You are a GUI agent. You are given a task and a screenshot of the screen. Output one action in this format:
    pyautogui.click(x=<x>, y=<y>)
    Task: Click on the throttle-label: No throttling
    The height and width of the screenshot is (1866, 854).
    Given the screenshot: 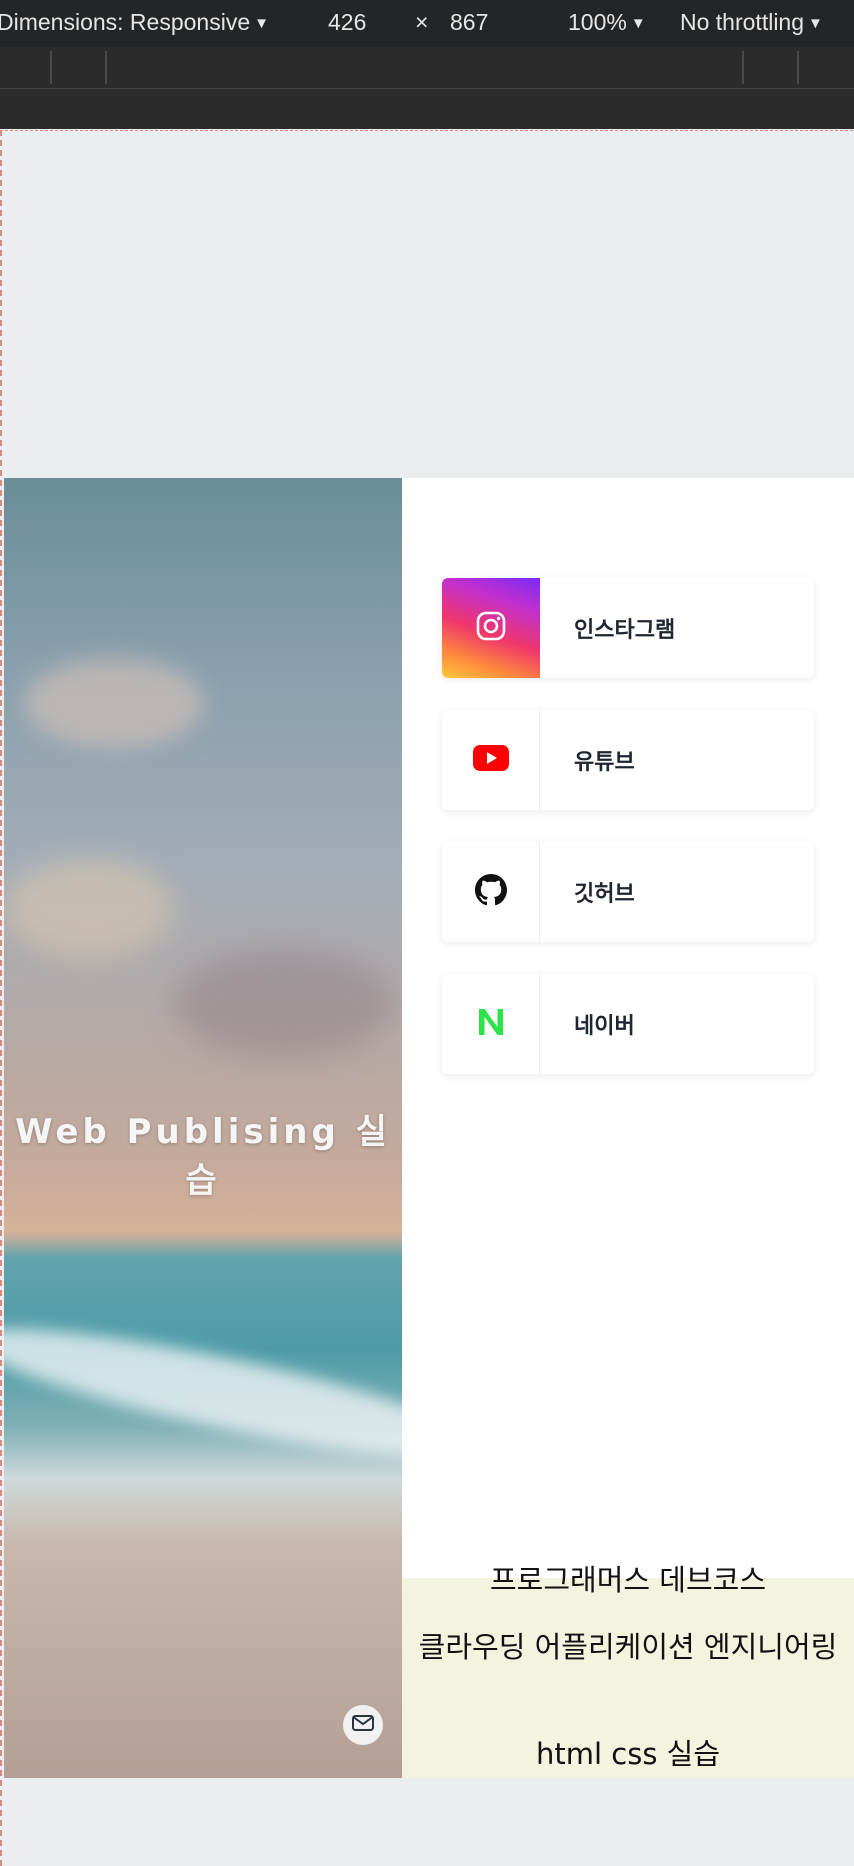 What is the action you would take?
    pyautogui.click(x=742, y=22)
    